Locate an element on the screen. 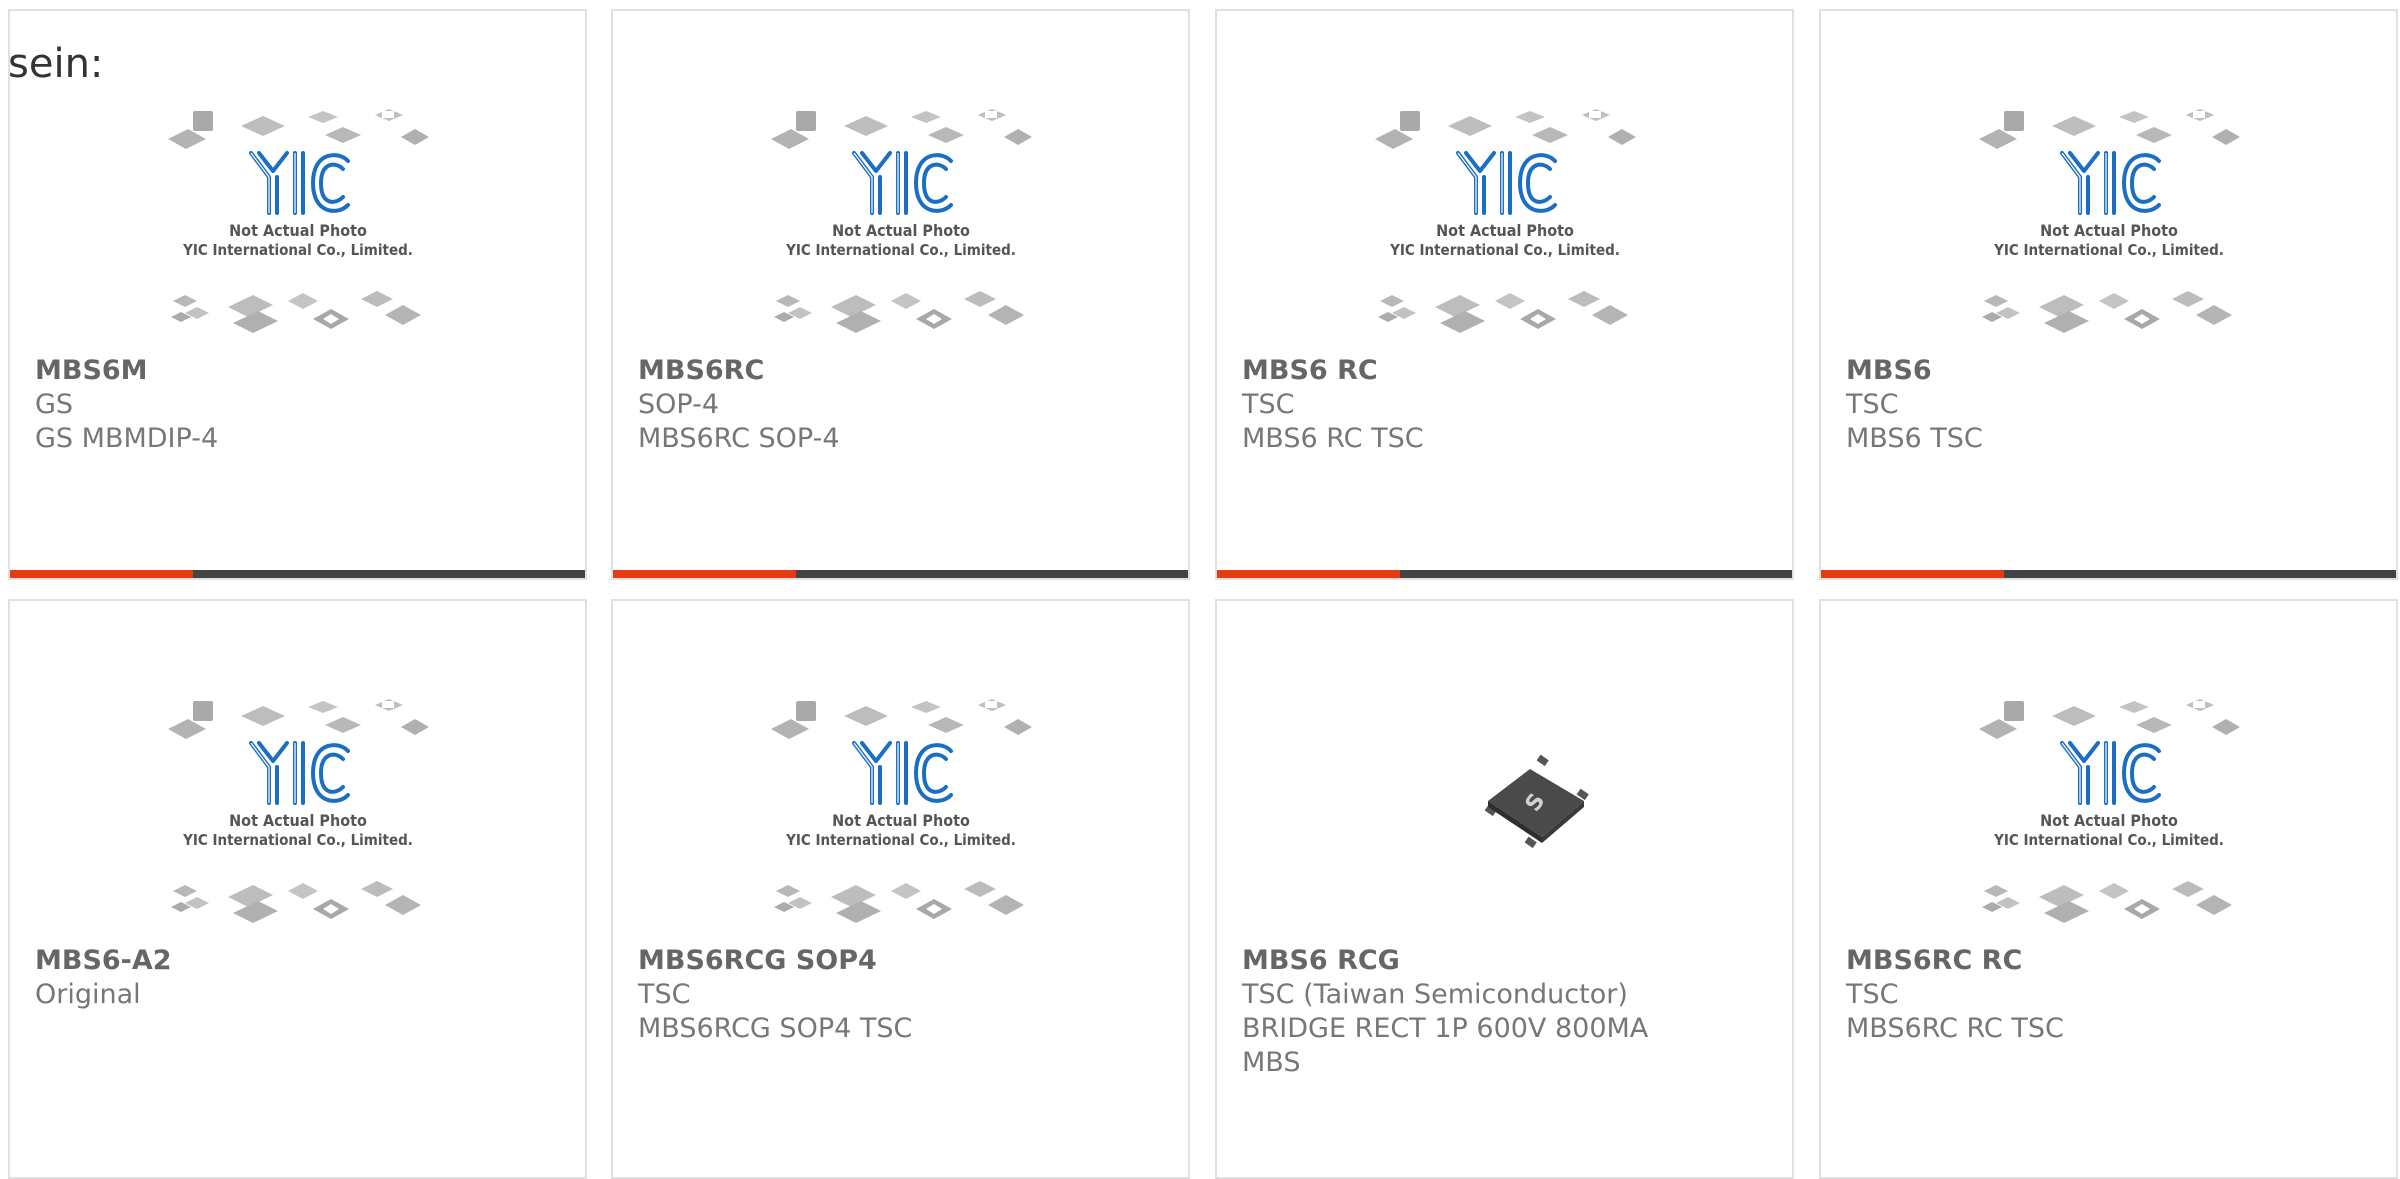 This screenshot has height=1179, width=2400. product-info: MBS6RC RC TSC MBS6RC RC TSC is located at coordinates (2111, 995).